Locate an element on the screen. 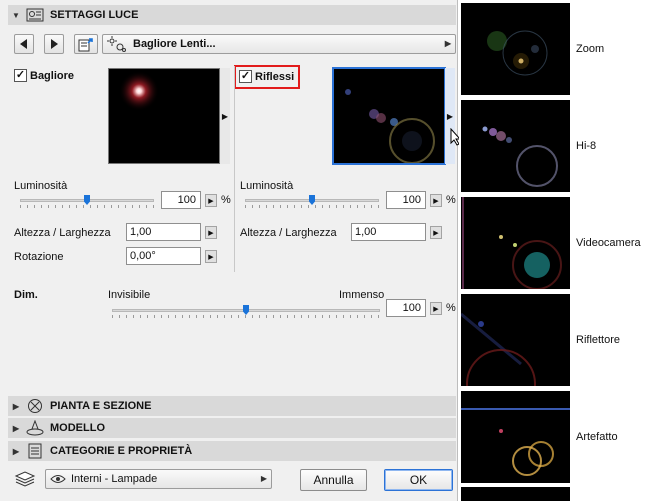 Image resolution: width=650 pixels, height=501 pixels. glow-brightness-slider is located at coordinates (87, 201).